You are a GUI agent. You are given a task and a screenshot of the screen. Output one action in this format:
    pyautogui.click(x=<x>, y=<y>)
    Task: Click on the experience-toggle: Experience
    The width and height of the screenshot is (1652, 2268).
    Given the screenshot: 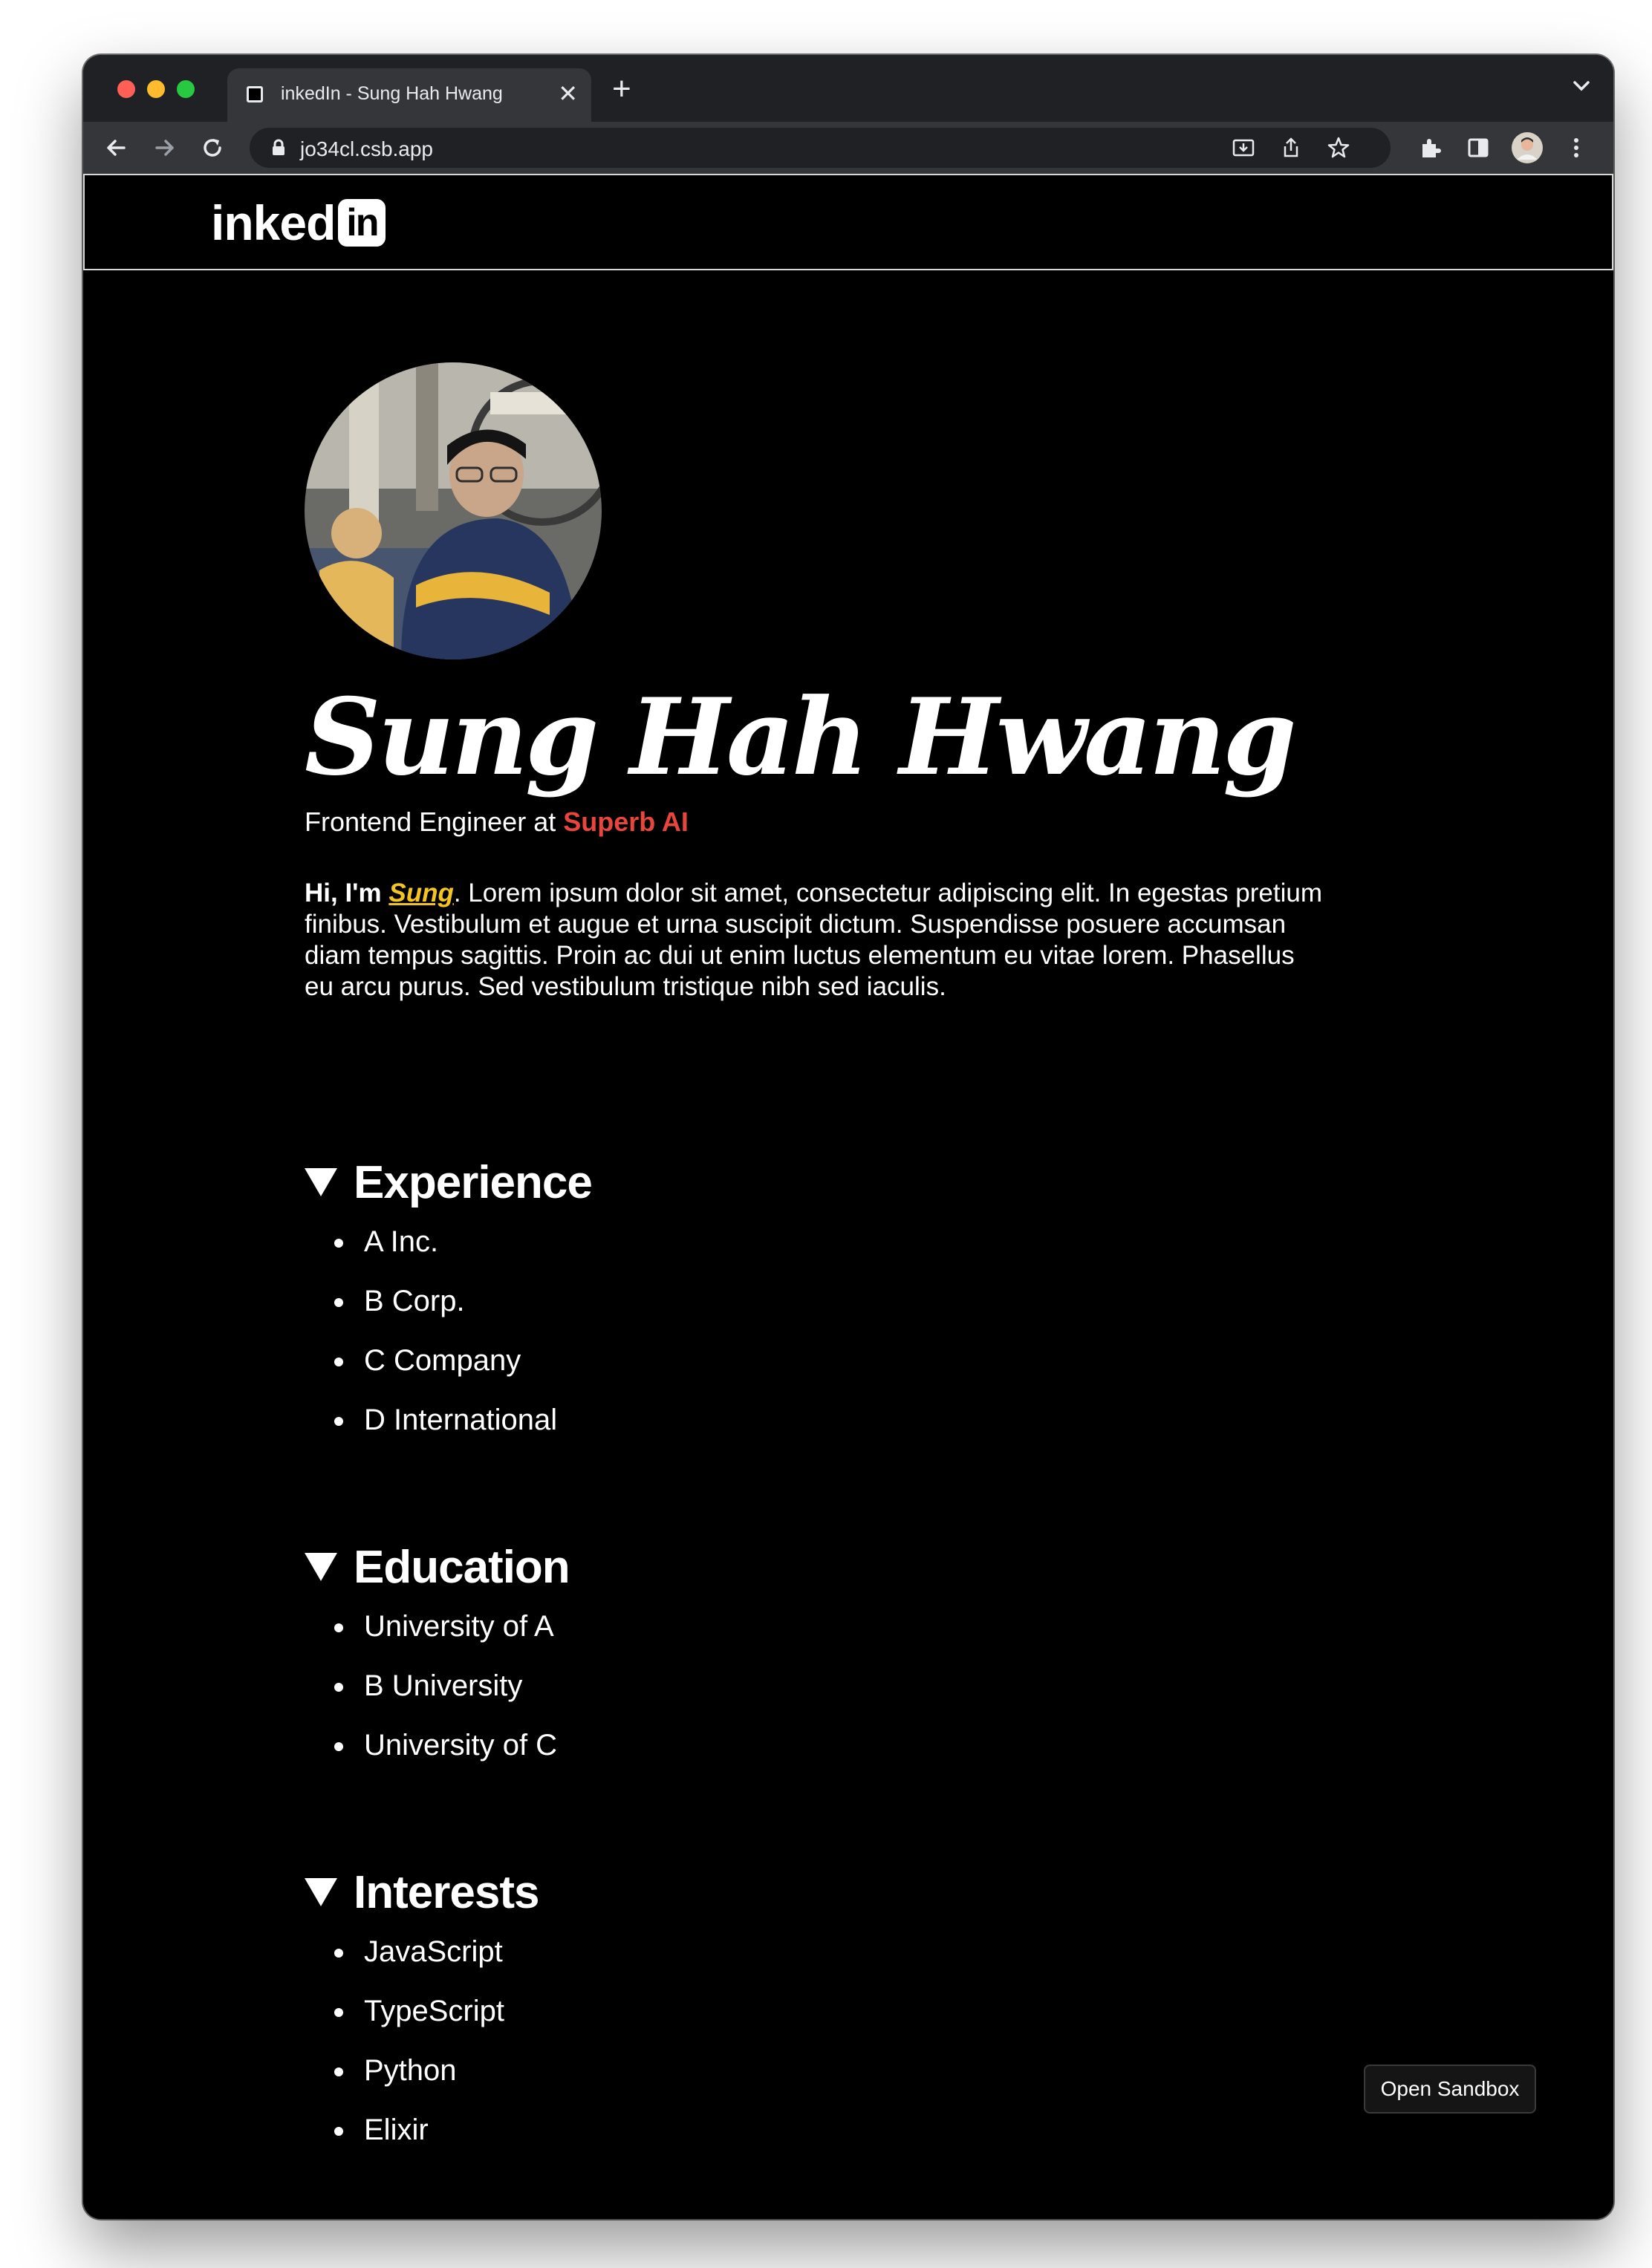 What is the action you would take?
    pyautogui.click(x=449, y=1182)
    